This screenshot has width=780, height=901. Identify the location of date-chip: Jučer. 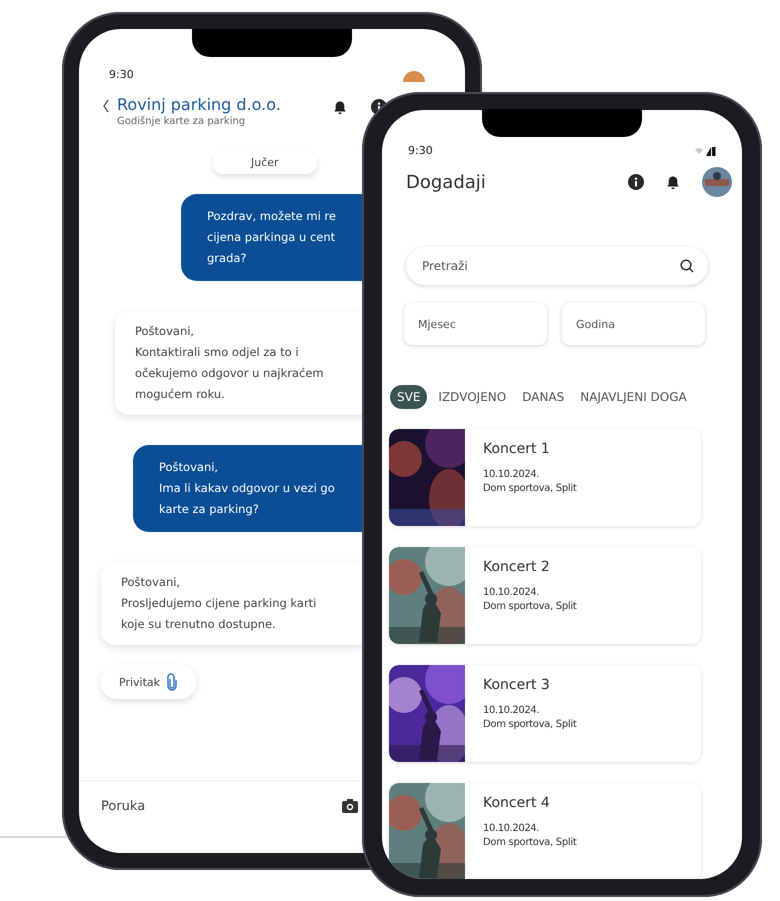
(265, 162).